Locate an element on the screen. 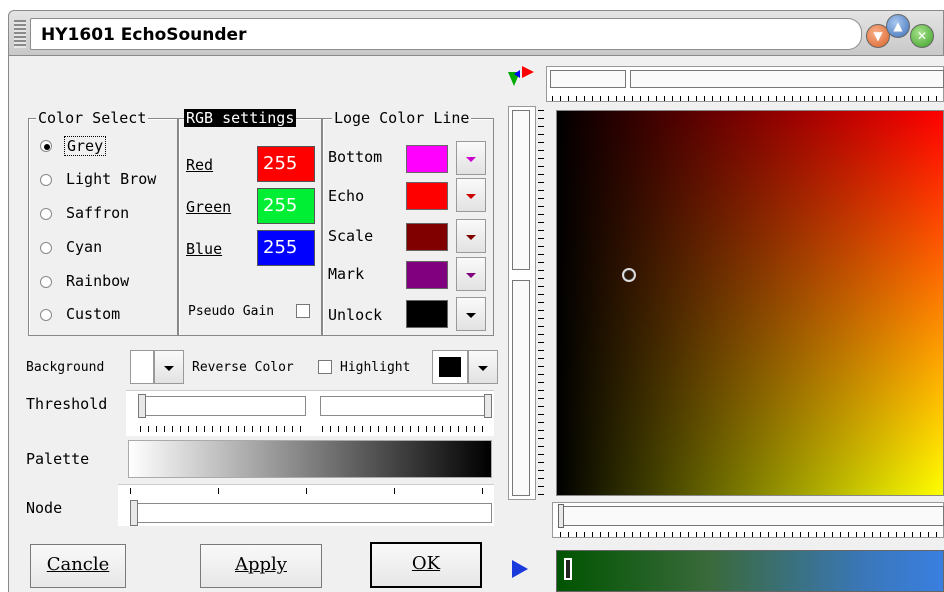  blue-label: Blue is located at coordinates (204, 249).